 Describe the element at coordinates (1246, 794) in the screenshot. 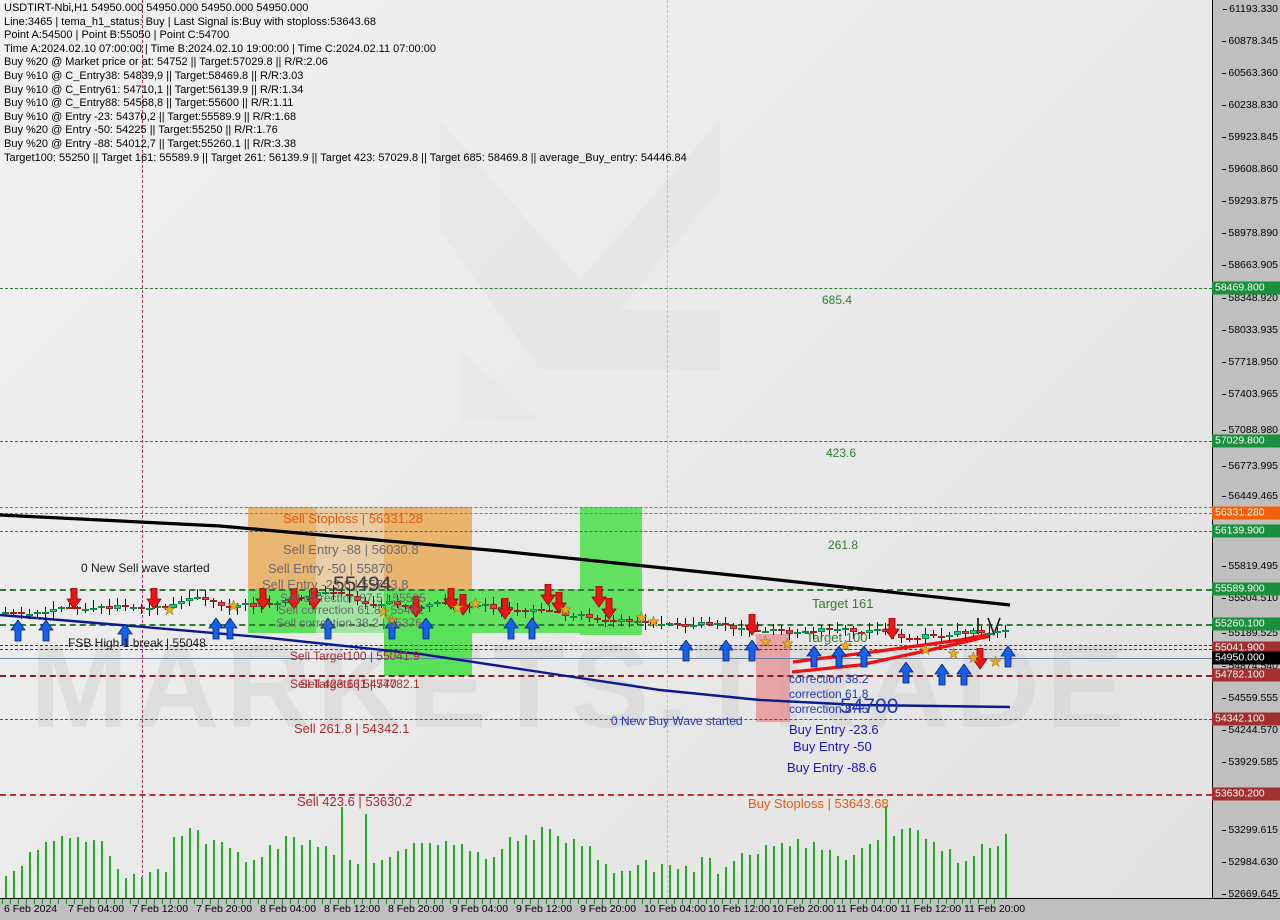

I see `price-level-badge: 53630.200` at that location.